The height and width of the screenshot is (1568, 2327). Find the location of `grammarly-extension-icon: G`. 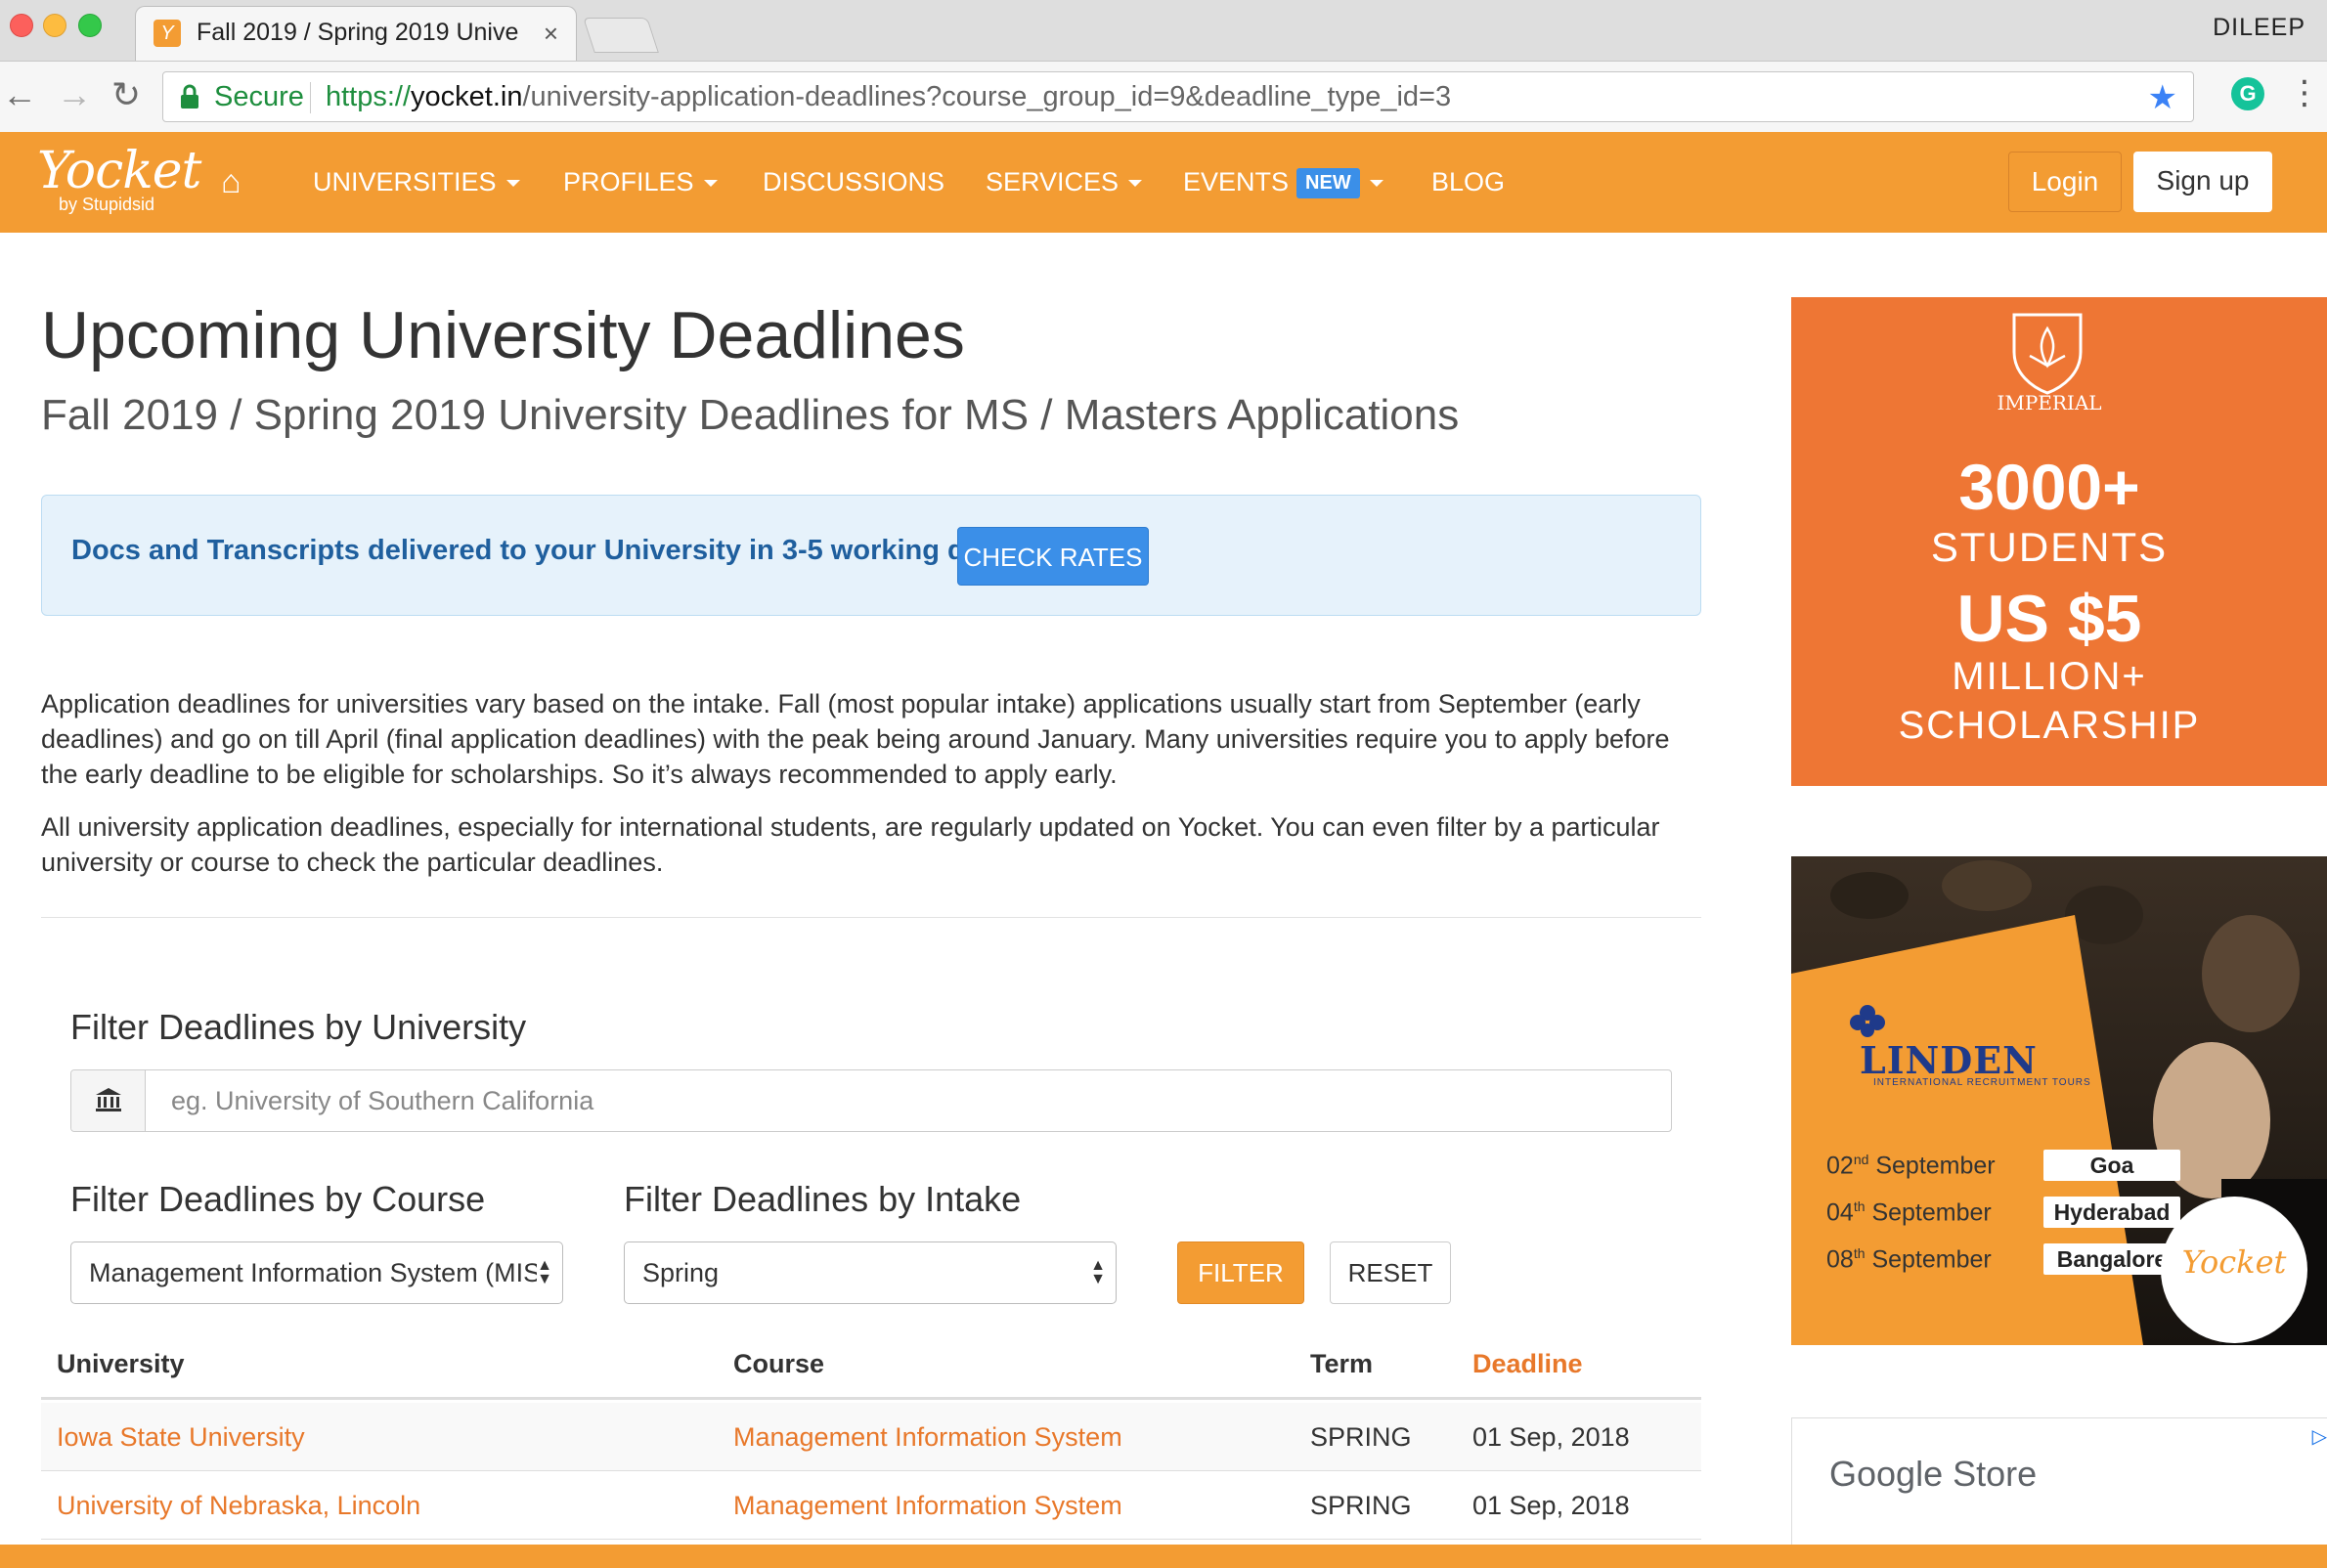

grammarly-extension-icon: G is located at coordinates (2247, 93).